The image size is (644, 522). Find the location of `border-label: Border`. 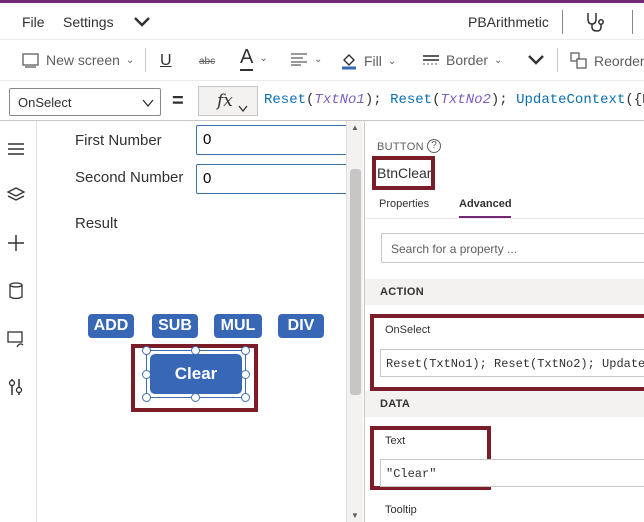

border-label: Border is located at coordinates (467, 60).